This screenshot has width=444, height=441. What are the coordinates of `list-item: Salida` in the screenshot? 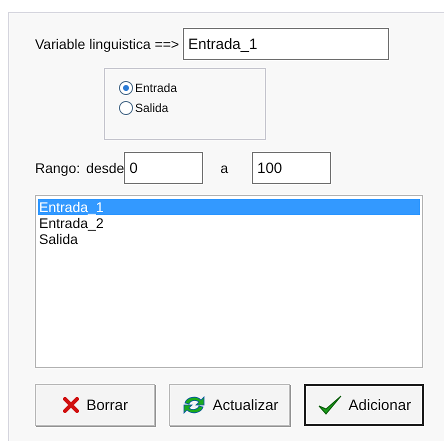 It's located at (229, 239).